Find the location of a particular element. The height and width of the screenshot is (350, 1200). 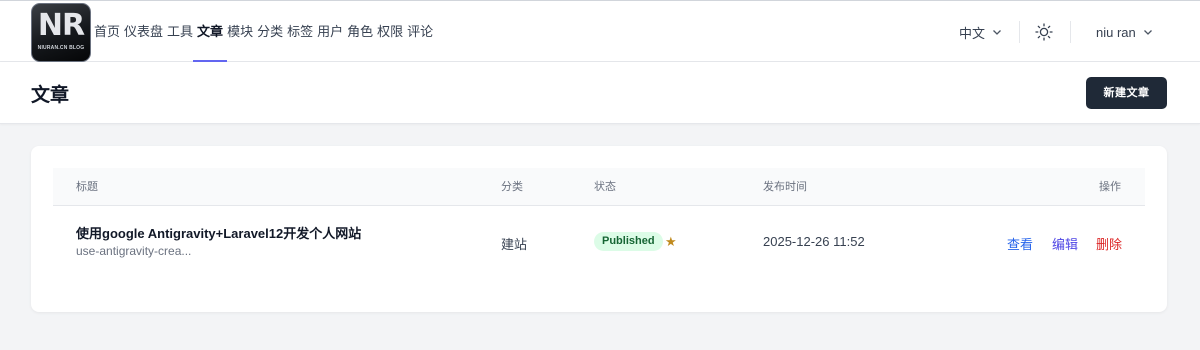

page-title: 文章 is located at coordinates (50, 95).